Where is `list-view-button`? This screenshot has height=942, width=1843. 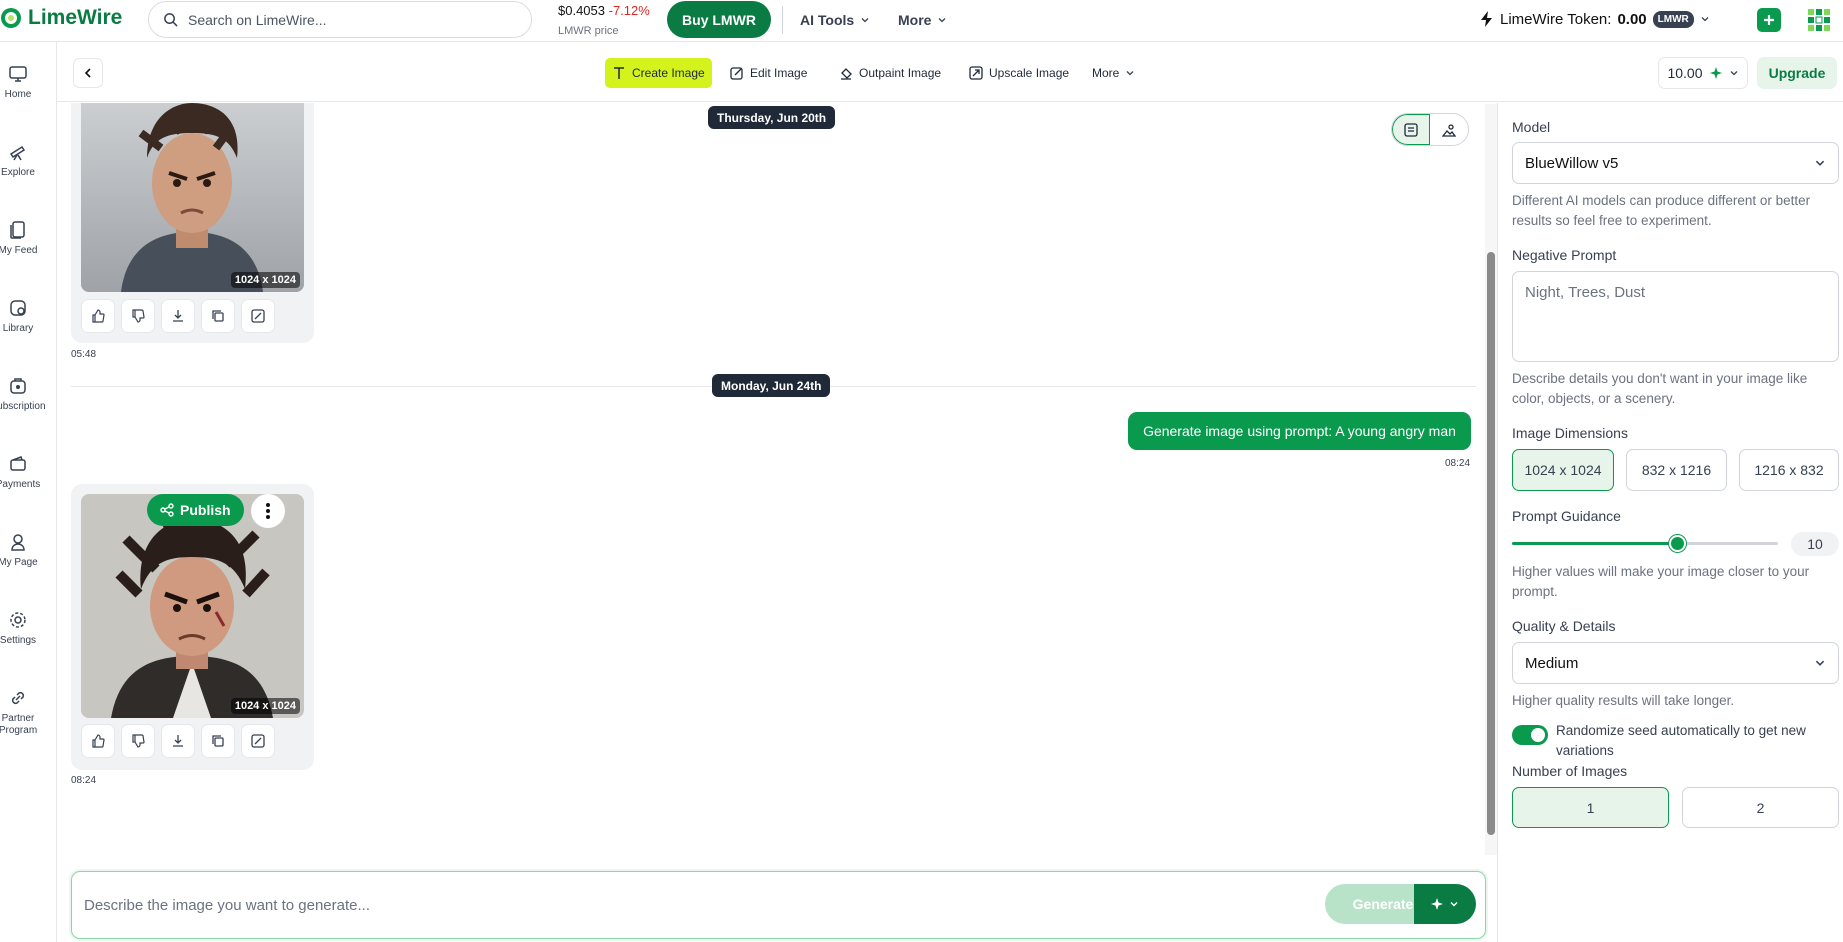 list-view-button is located at coordinates (1411, 129).